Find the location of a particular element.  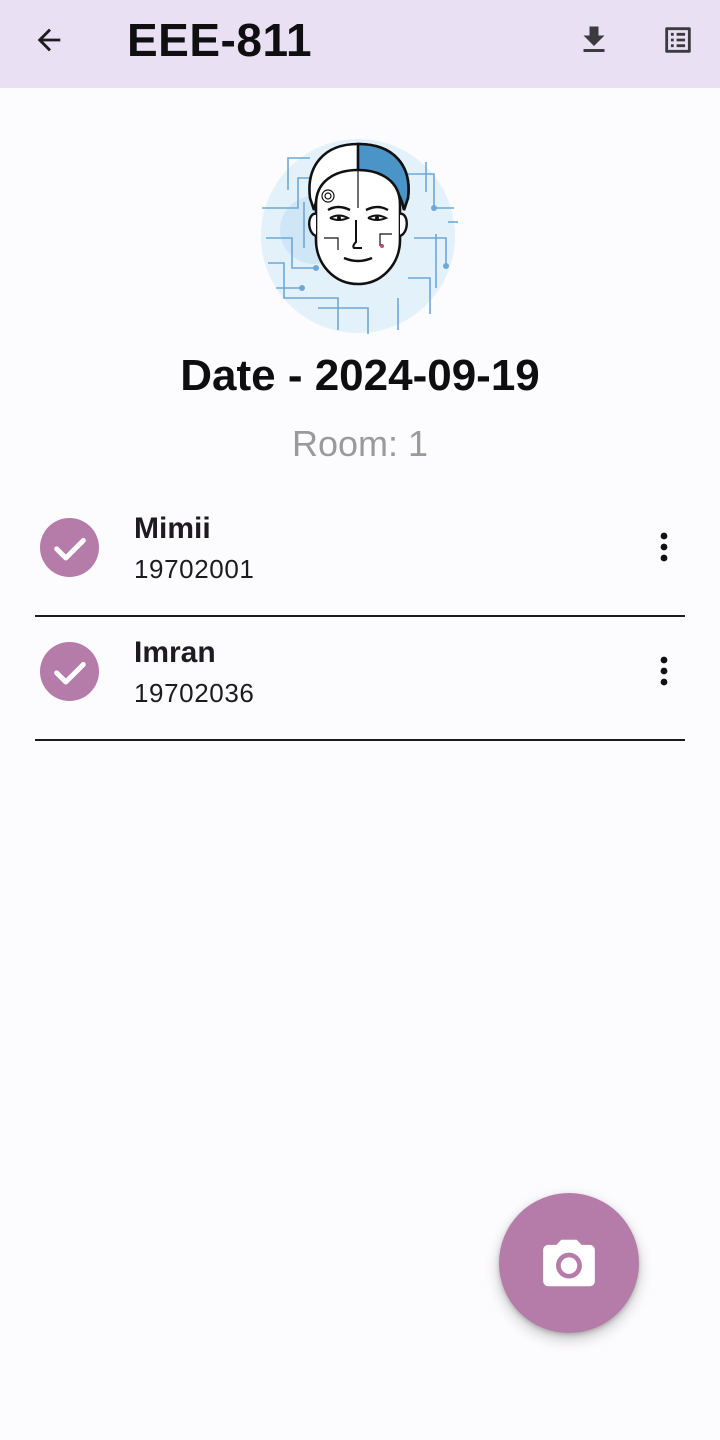

arrow-back-icon is located at coordinates (49, 40).